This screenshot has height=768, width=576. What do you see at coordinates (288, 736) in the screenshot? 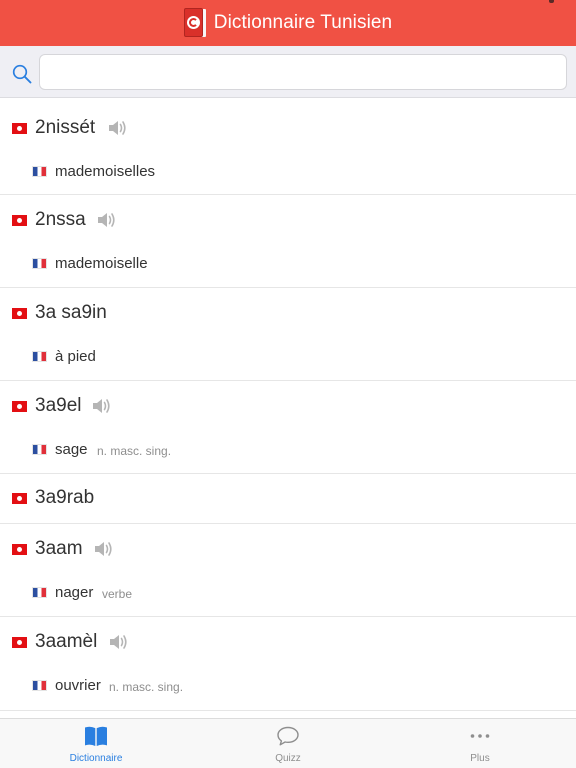
I see `speech-bubble-icon` at bounding box center [288, 736].